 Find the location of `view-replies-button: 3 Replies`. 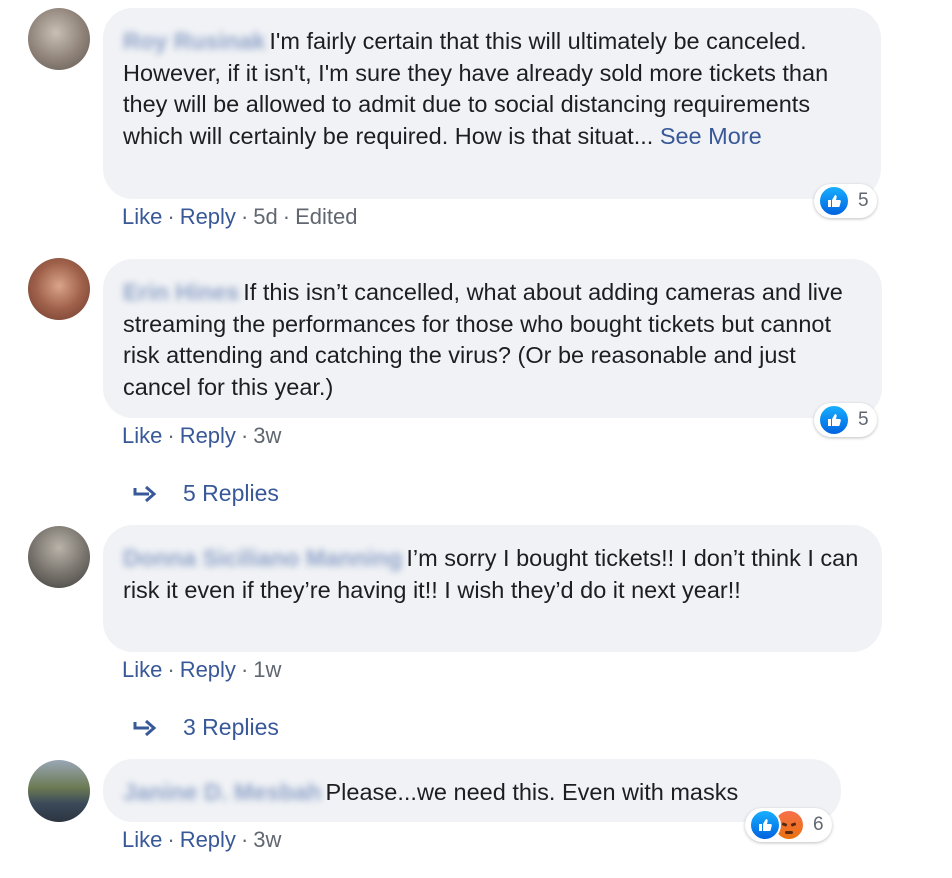

view-replies-button: 3 Replies is located at coordinates (206, 727).